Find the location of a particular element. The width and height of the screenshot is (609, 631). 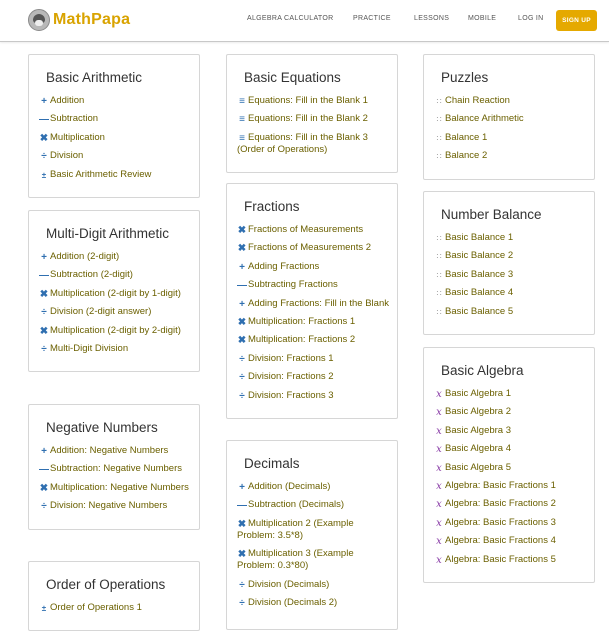

practice-link-label: Balance 1 is located at coordinates (466, 137).